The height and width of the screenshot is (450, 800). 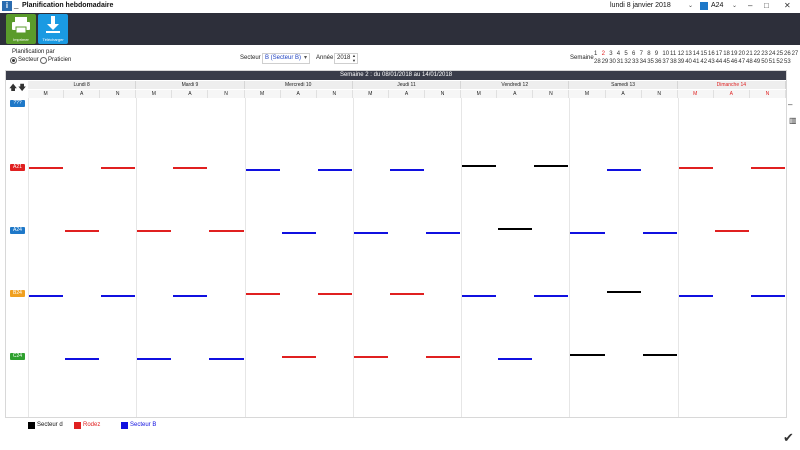 I want to click on arrow-down-icon: 🡇, so click(x=22, y=89).